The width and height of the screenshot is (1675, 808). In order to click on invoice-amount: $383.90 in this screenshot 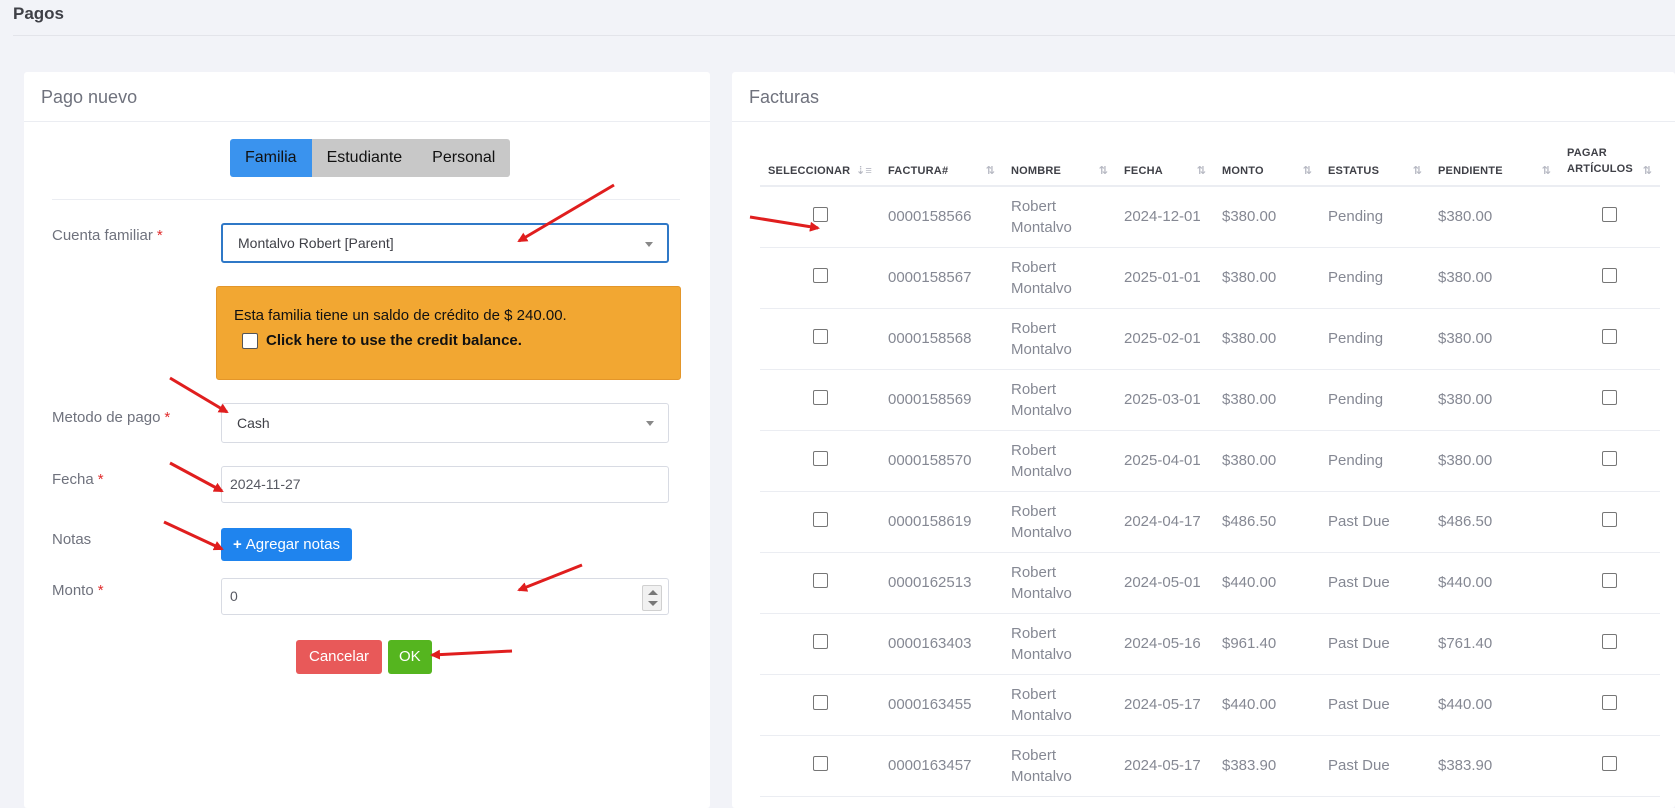, I will do `click(1267, 766)`.